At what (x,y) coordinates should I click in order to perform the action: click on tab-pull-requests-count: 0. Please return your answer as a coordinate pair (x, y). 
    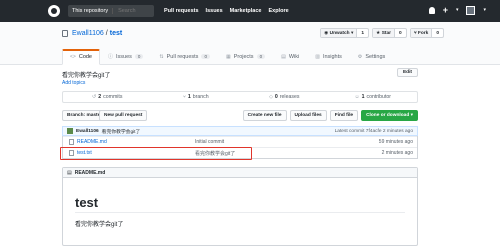
    Looking at the image, I should click on (205, 56).